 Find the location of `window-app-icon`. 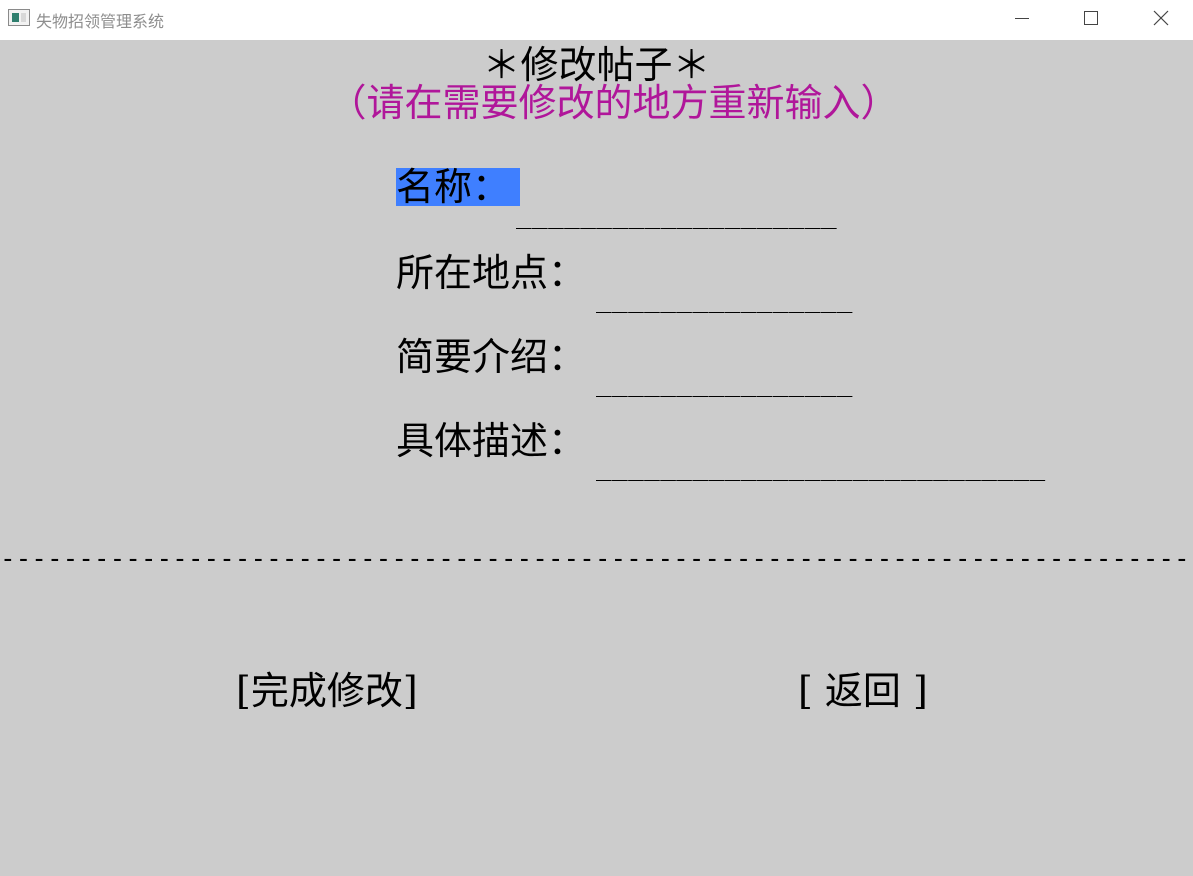

window-app-icon is located at coordinates (19, 17).